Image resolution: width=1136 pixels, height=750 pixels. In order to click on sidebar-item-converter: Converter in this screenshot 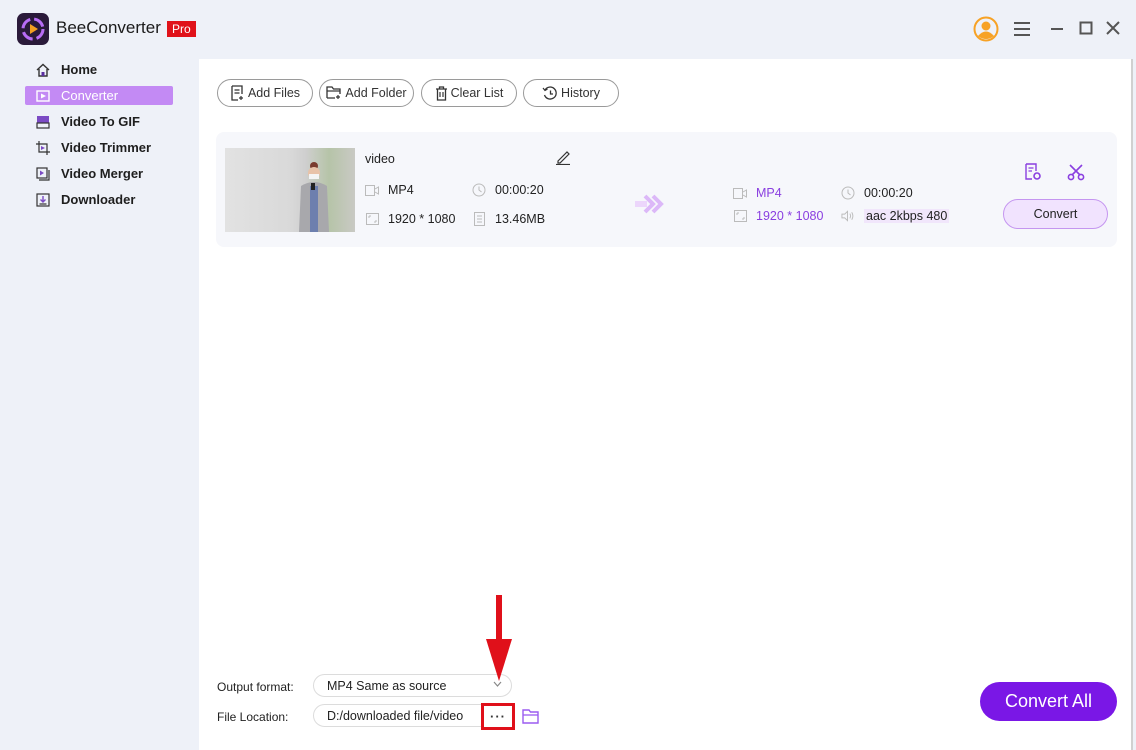, I will do `click(99, 95)`.